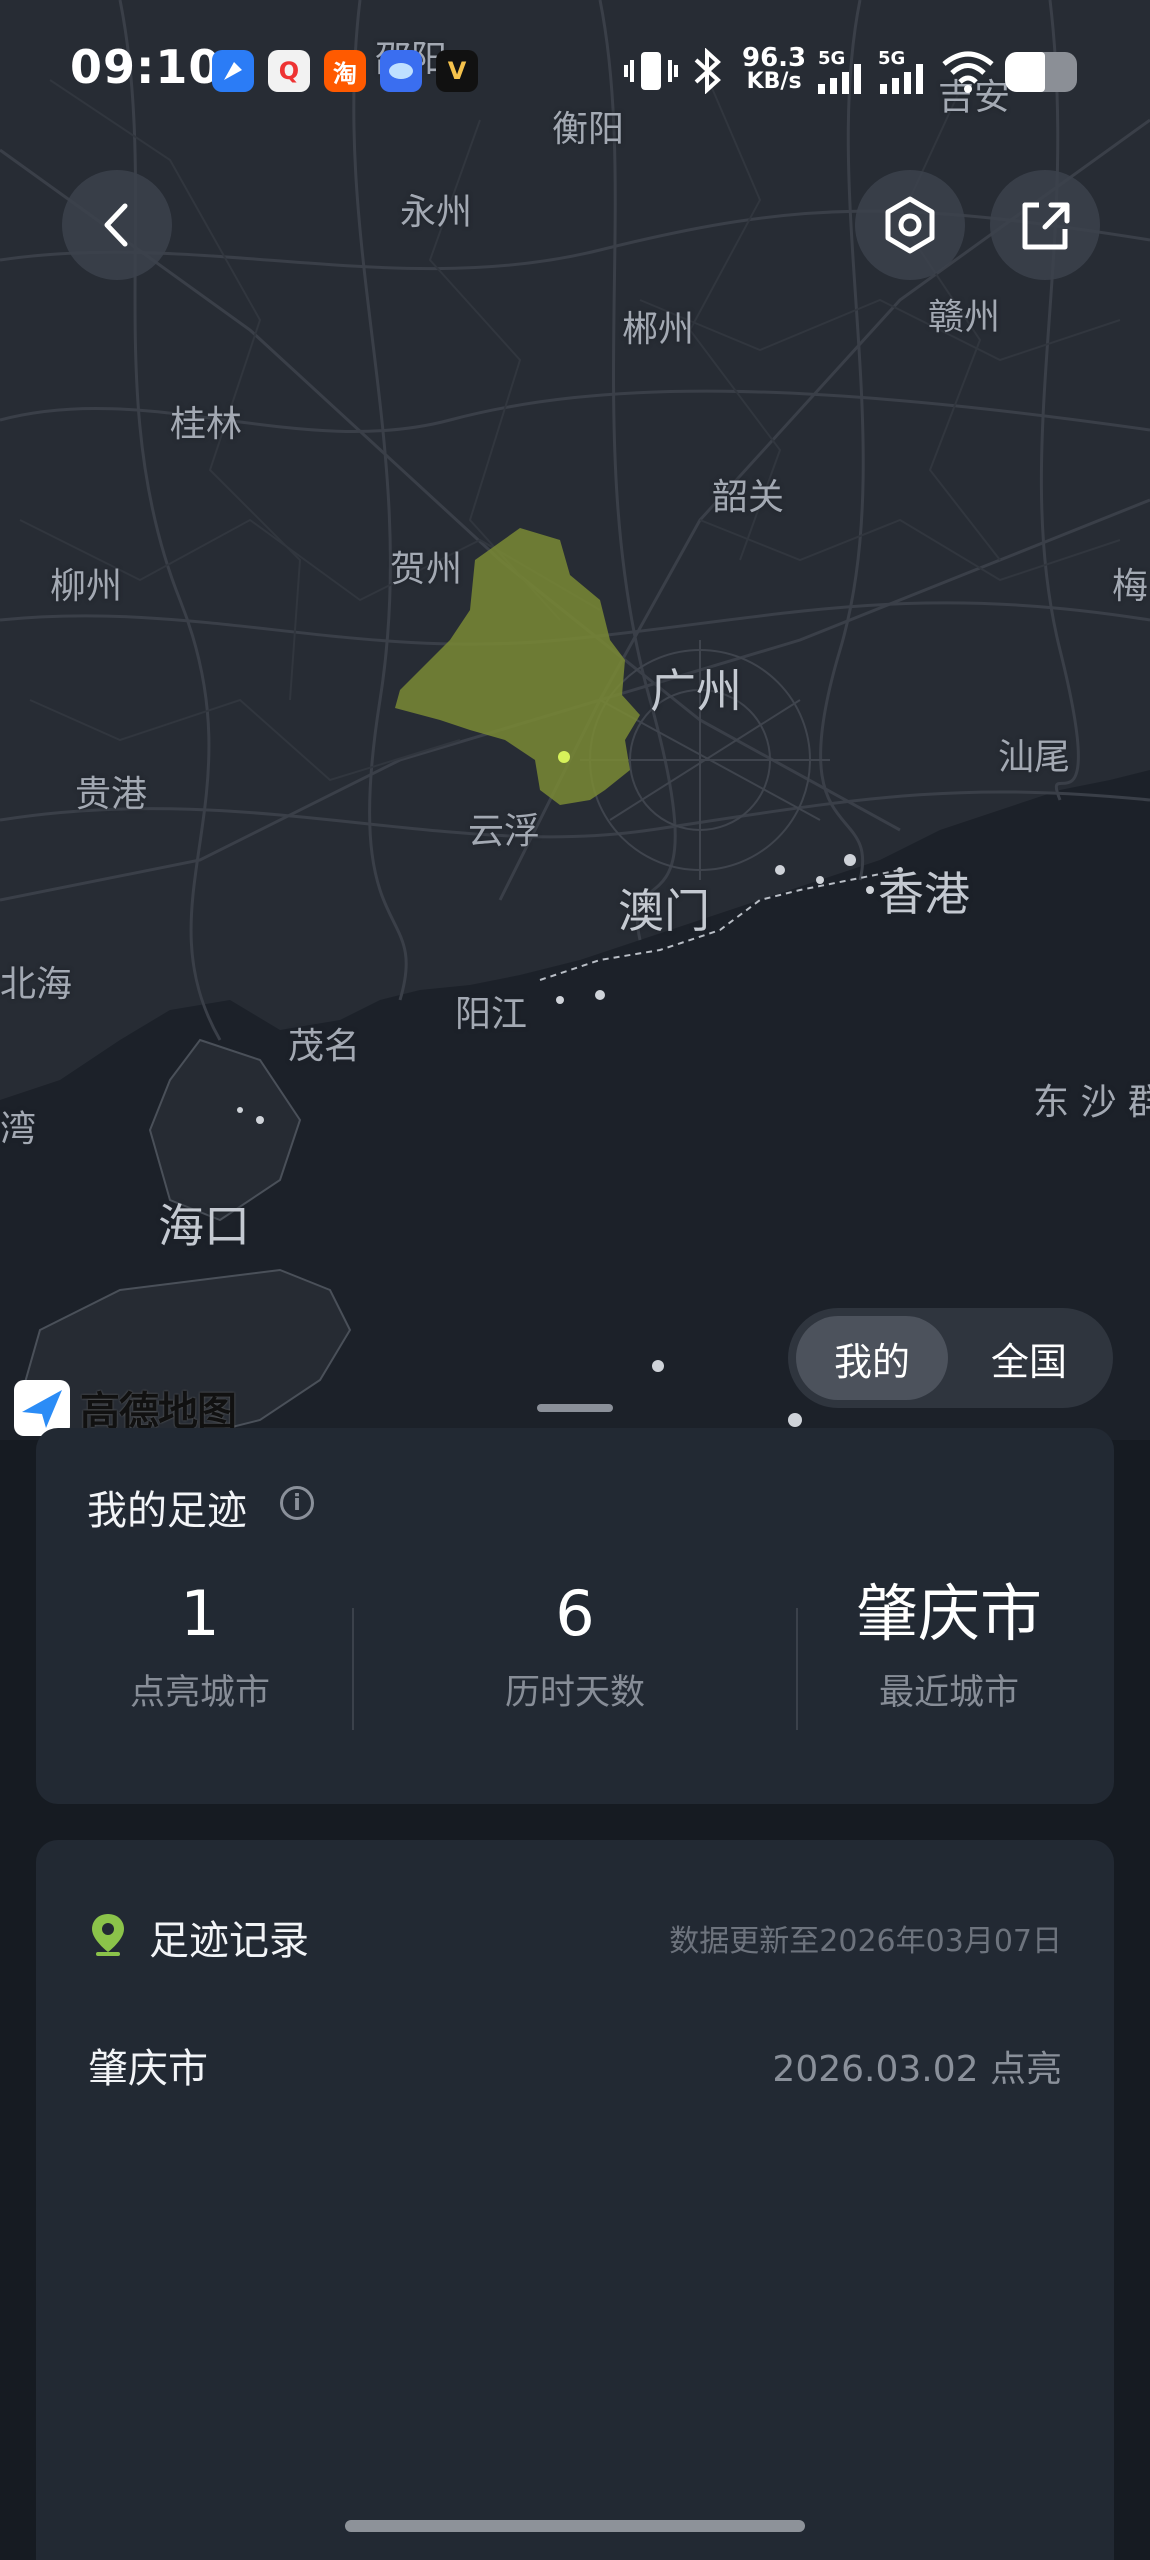  I want to click on quark-app-icon: Q, so click(289, 71).